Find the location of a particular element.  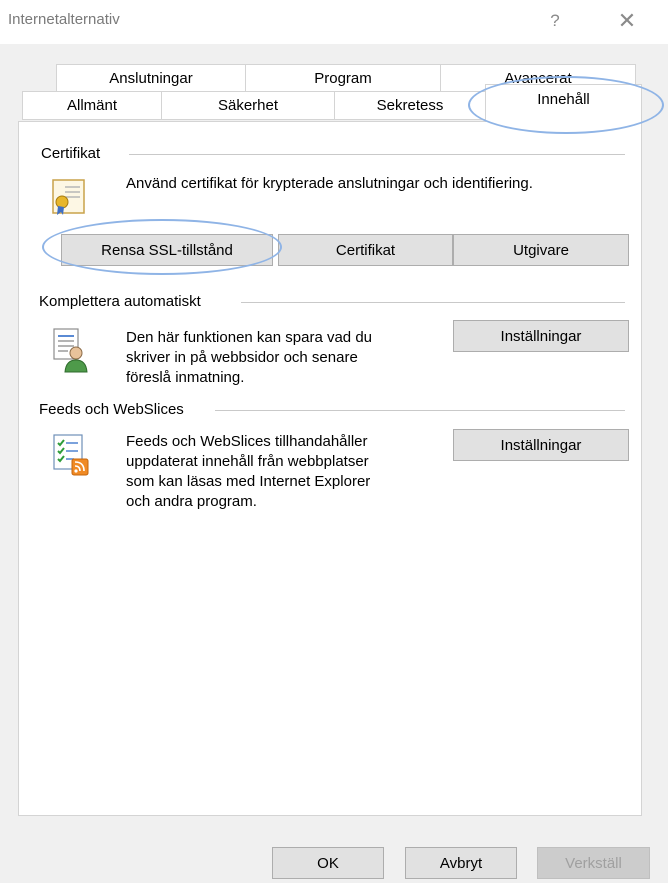

autocomplete-description-line: skriver in på webbsidor och senare is located at coordinates (242, 357).